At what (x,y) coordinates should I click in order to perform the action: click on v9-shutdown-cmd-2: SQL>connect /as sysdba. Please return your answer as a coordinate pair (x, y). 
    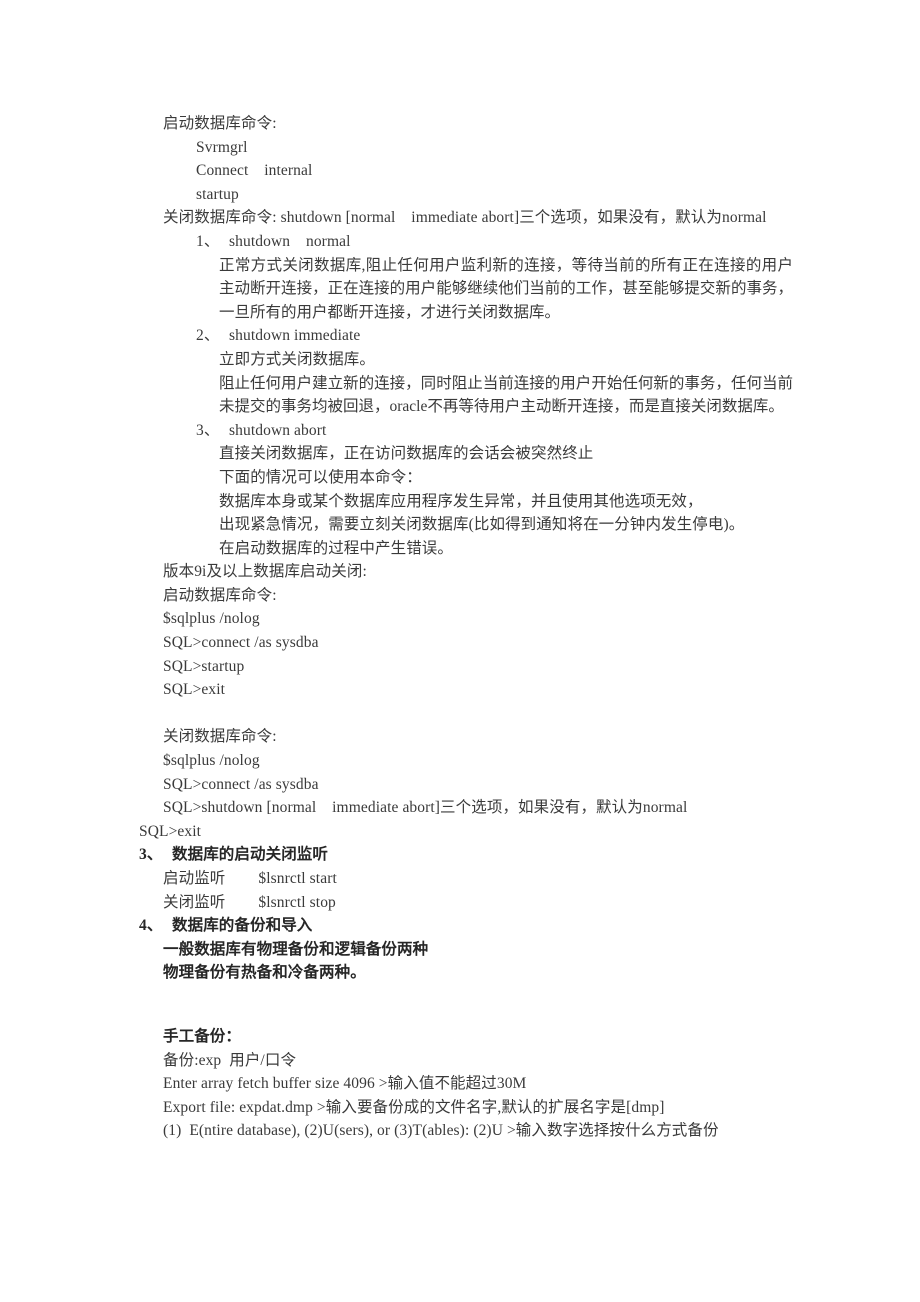
    Looking at the image, I should click on (241, 784).